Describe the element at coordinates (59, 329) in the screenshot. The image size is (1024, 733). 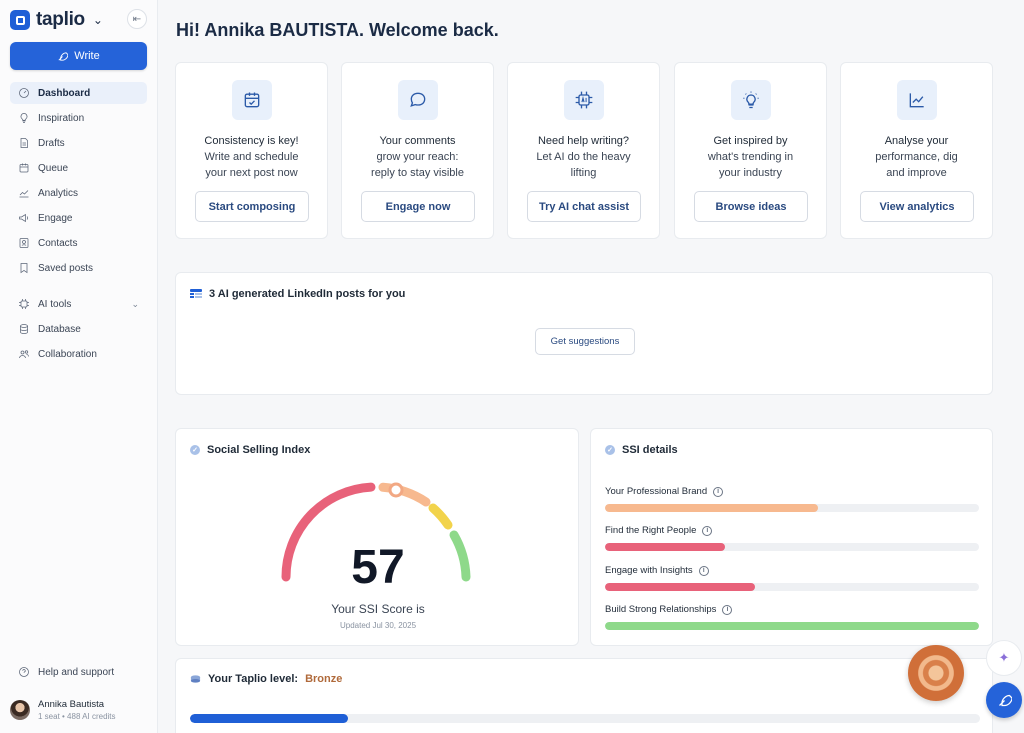
I see `sidebar-item-label: Database` at that location.